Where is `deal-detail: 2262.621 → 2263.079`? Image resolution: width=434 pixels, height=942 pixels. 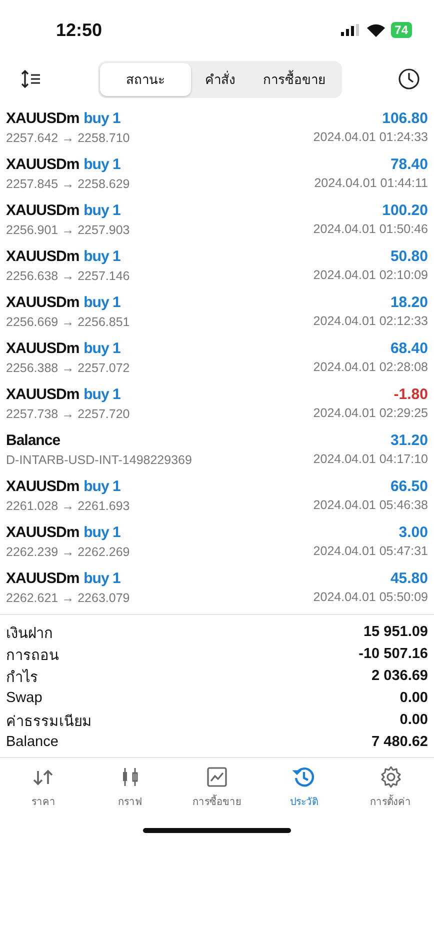 deal-detail: 2262.621 → 2263.079 is located at coordinates (68, 598).